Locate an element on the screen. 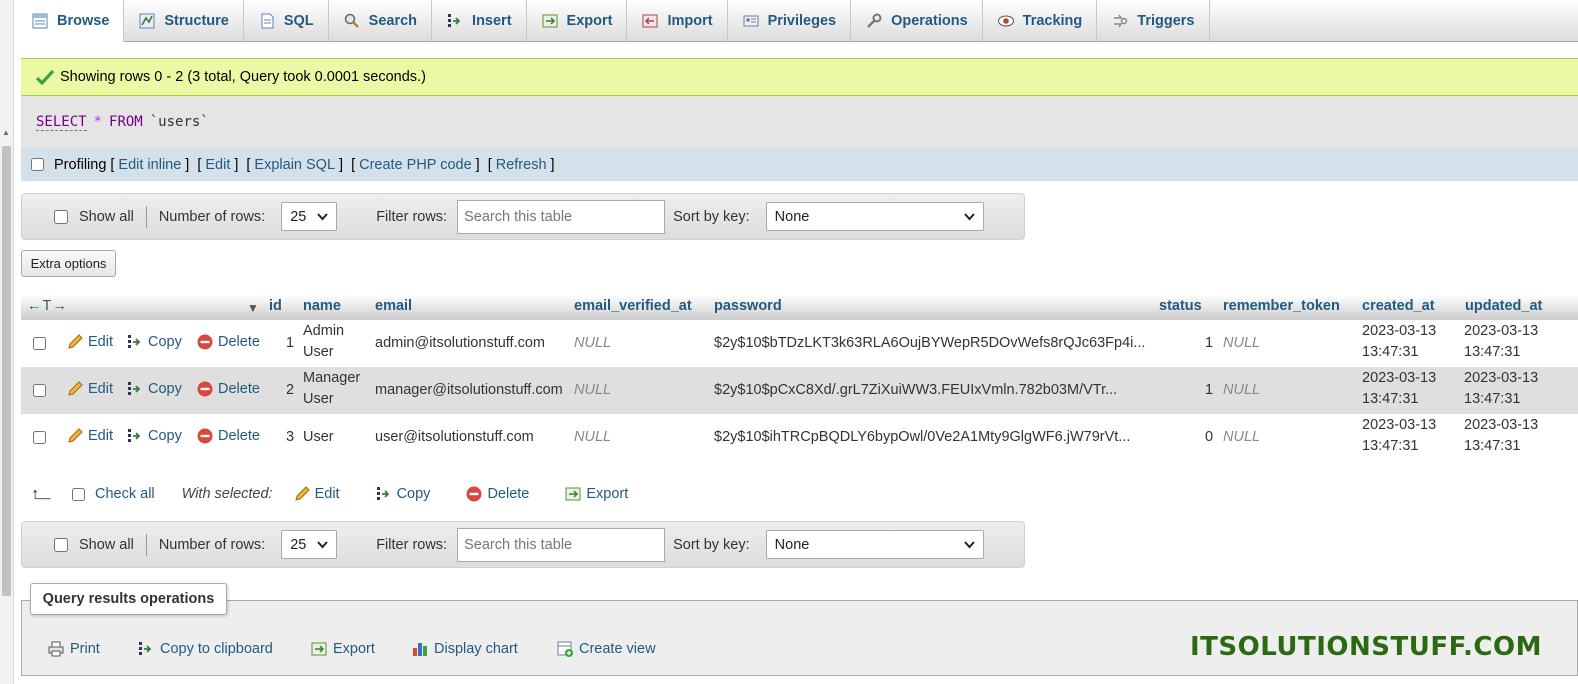 This screenshot has width=1578, height=684. copy-to-clipboard-link: Copy to clipboard is located at coordinates (205, 649).